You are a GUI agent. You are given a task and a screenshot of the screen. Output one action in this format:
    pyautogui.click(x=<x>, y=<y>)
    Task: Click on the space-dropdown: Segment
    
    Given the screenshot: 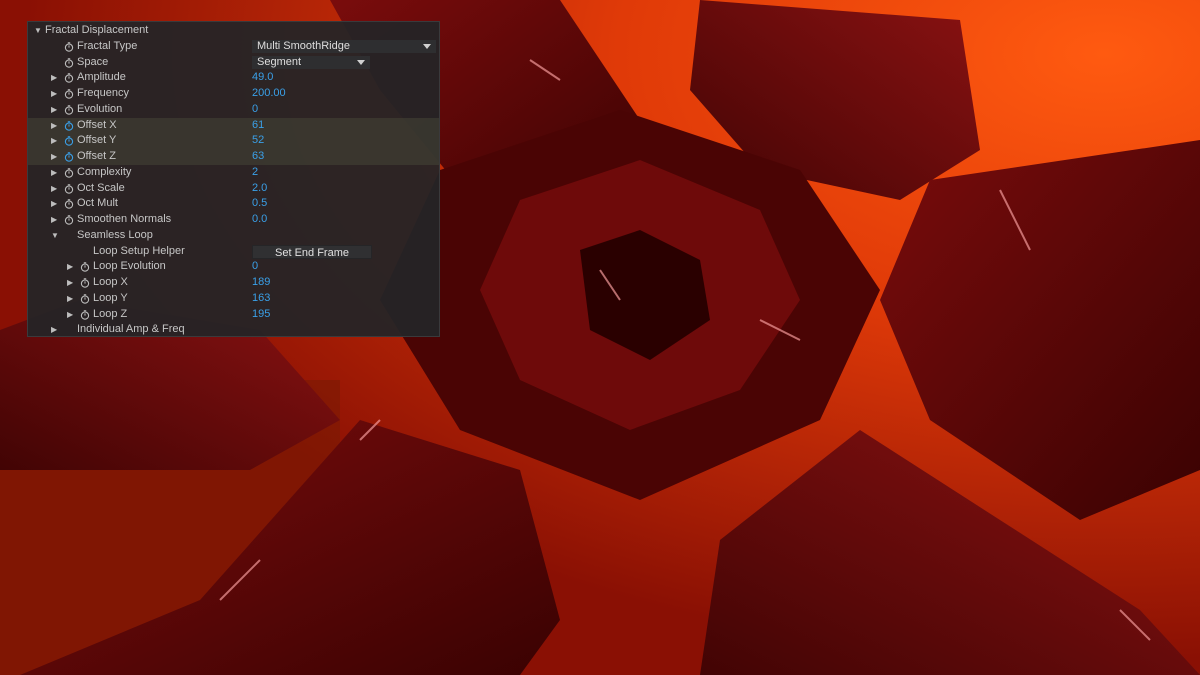 What is the action you would take?
    pyautogui.click(x=311, y=62)
    